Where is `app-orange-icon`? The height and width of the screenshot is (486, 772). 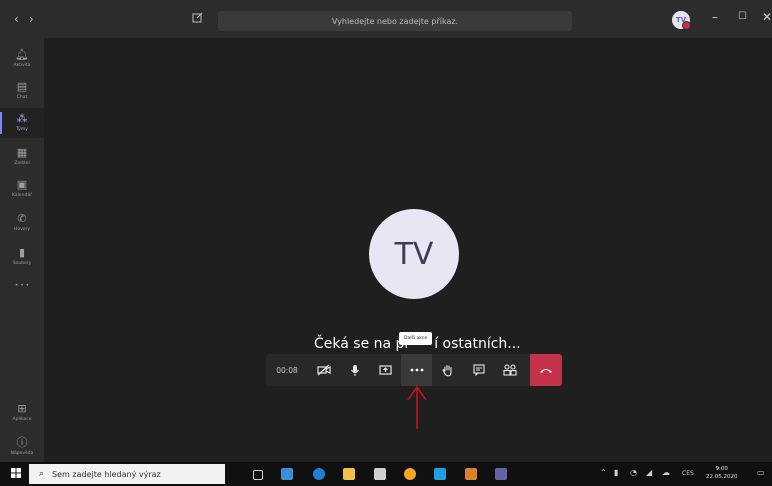 app-orange-icon is located at coordinates (471, 474).